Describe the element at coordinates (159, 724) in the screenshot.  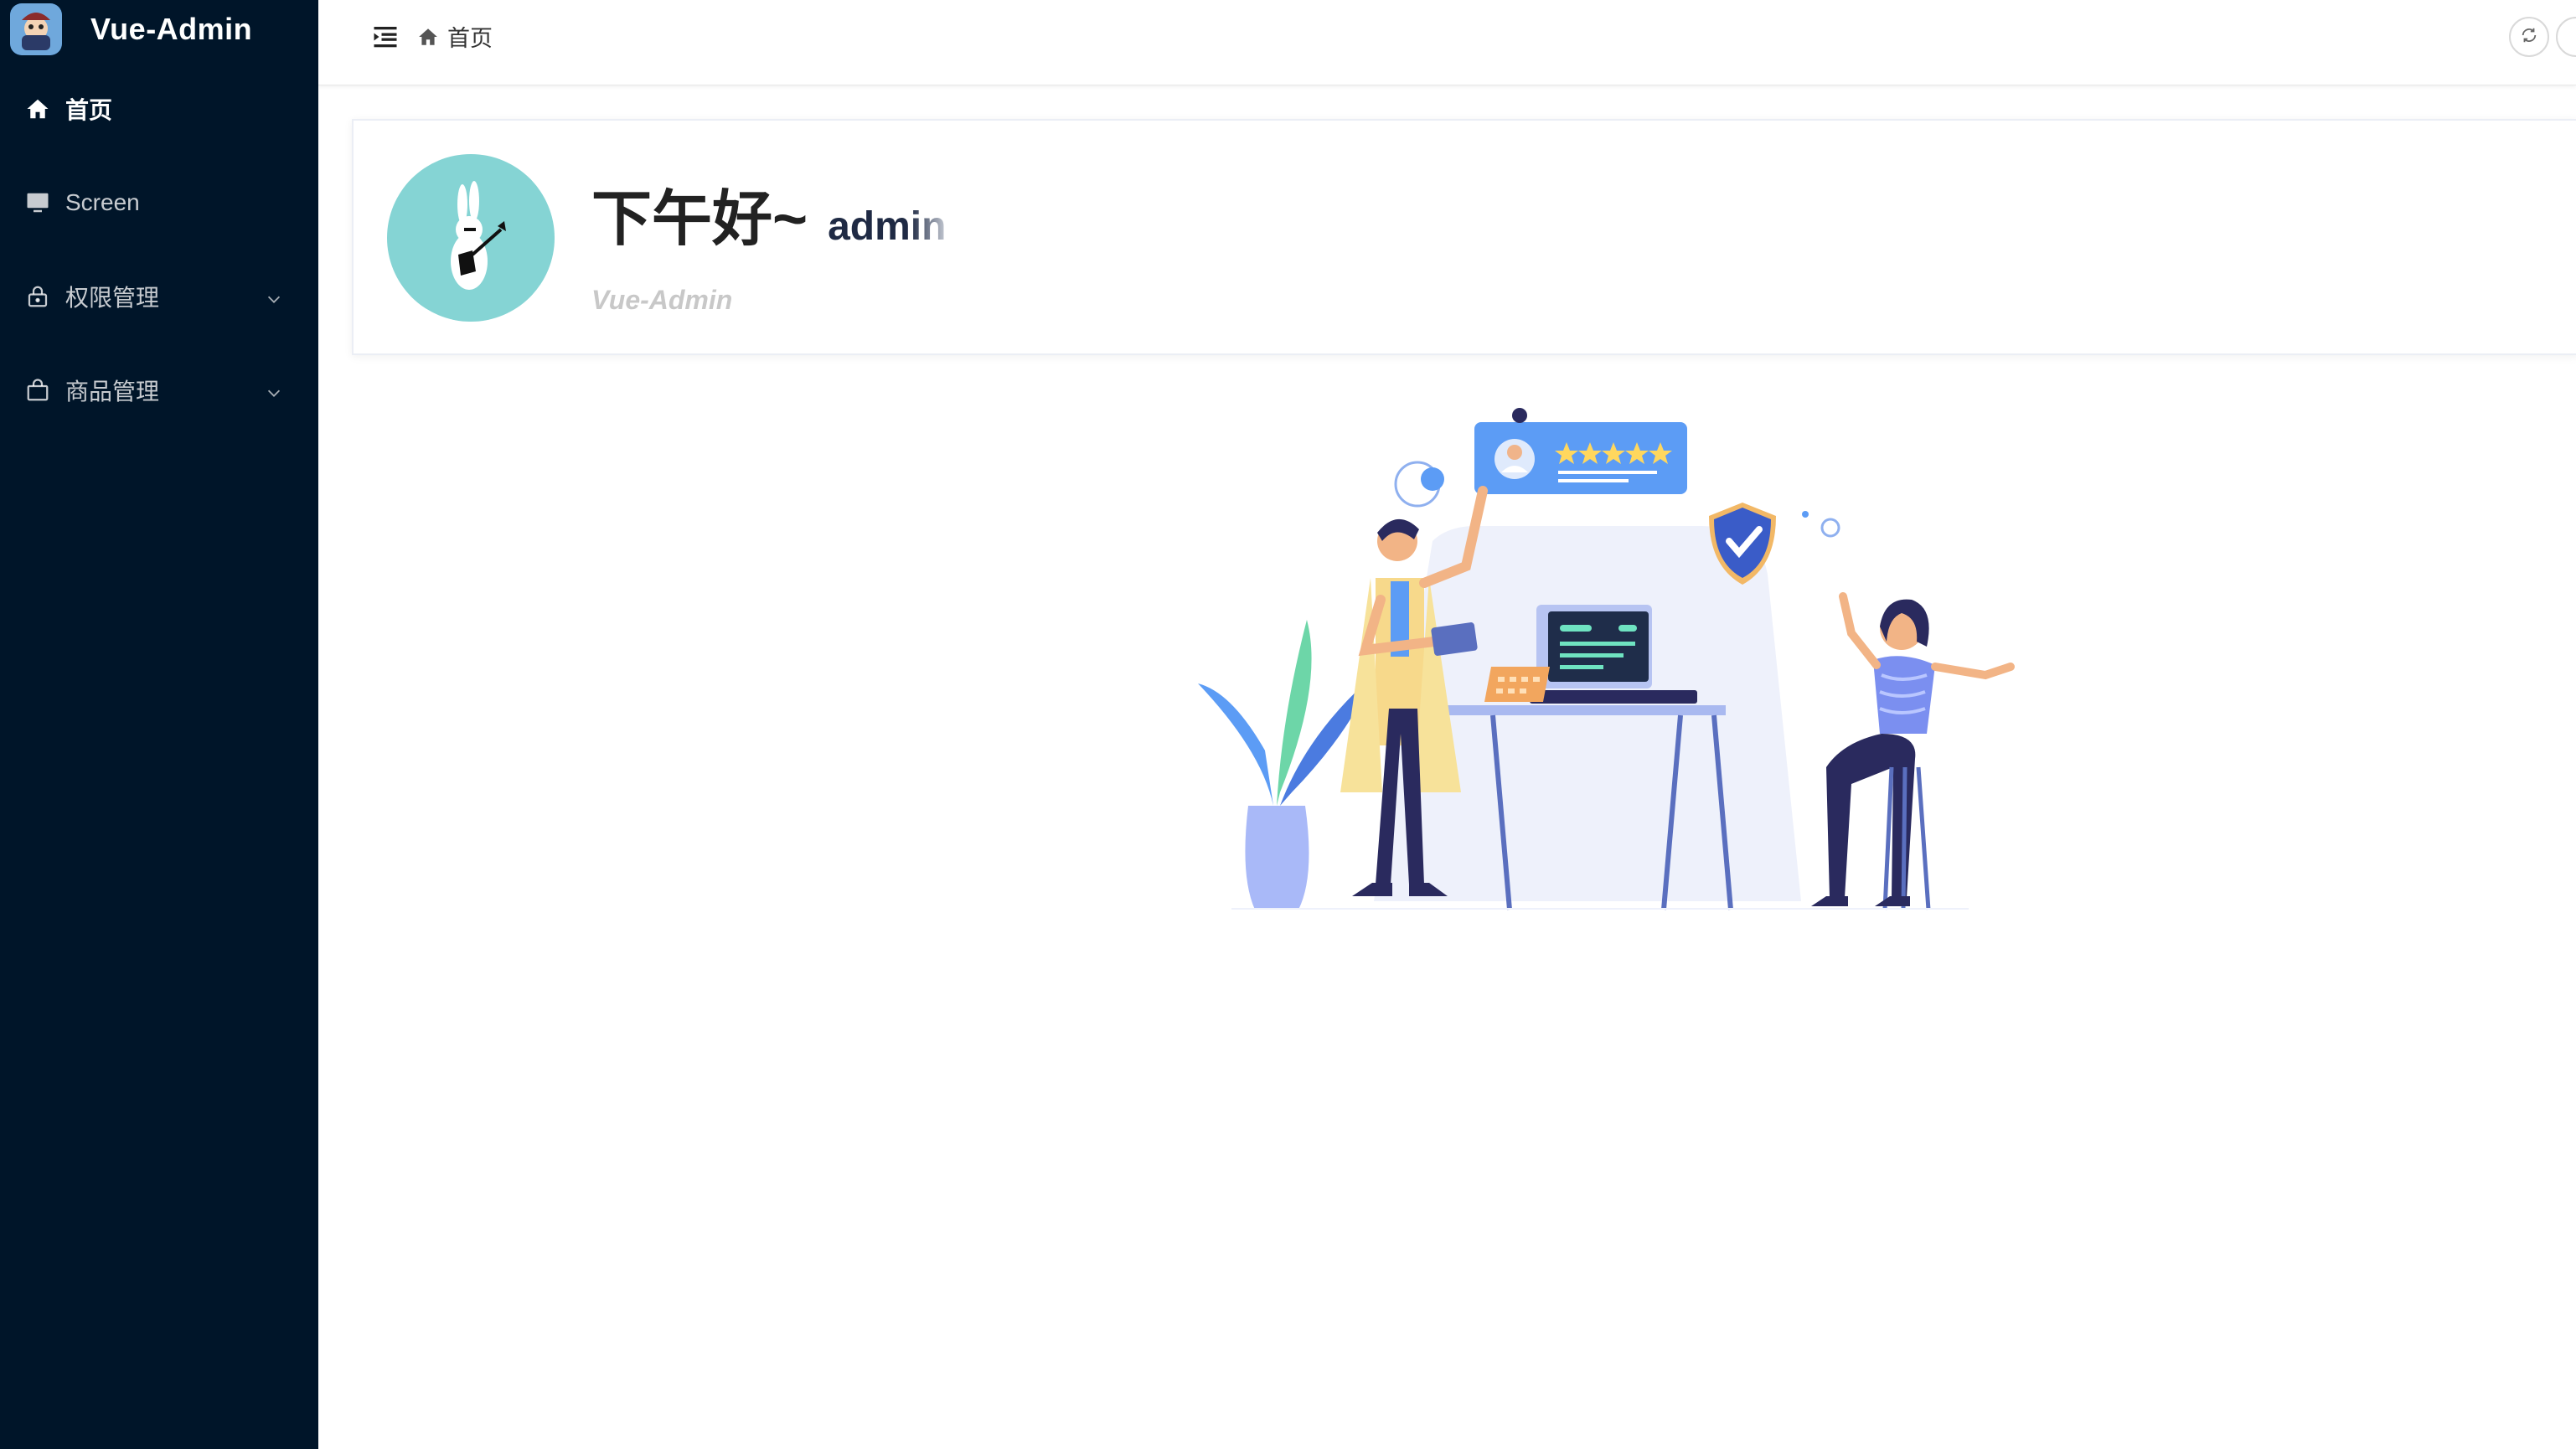
I see `sidebar: Vue-Admin 首页 Screen 权限管理 商品管理` at that location.